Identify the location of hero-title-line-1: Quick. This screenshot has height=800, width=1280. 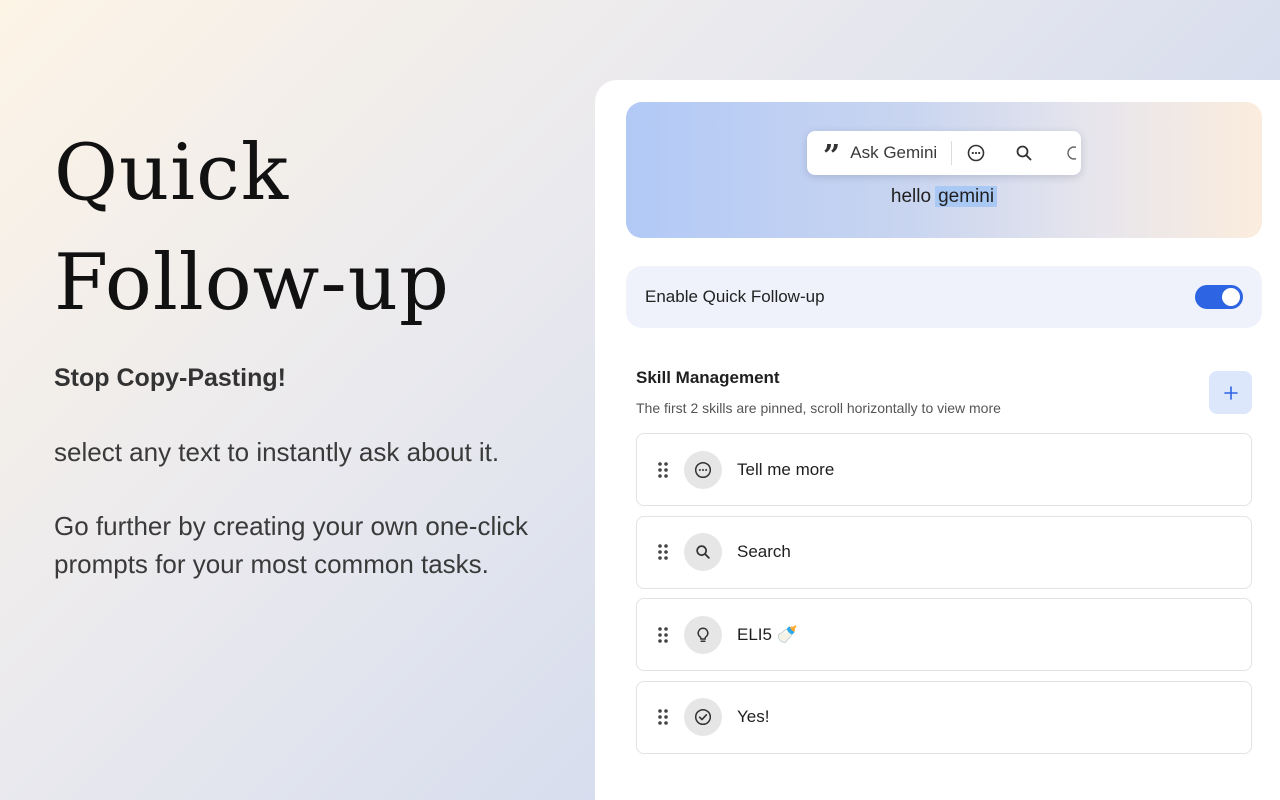
(172, 173).